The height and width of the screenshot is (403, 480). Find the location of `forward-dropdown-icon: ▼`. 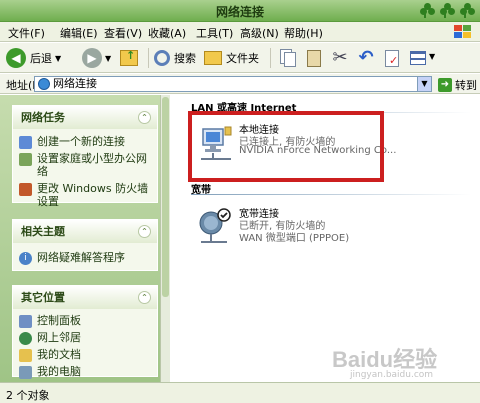

forward-dropdown-icon: ▼ is located at coordinates (108, 58).